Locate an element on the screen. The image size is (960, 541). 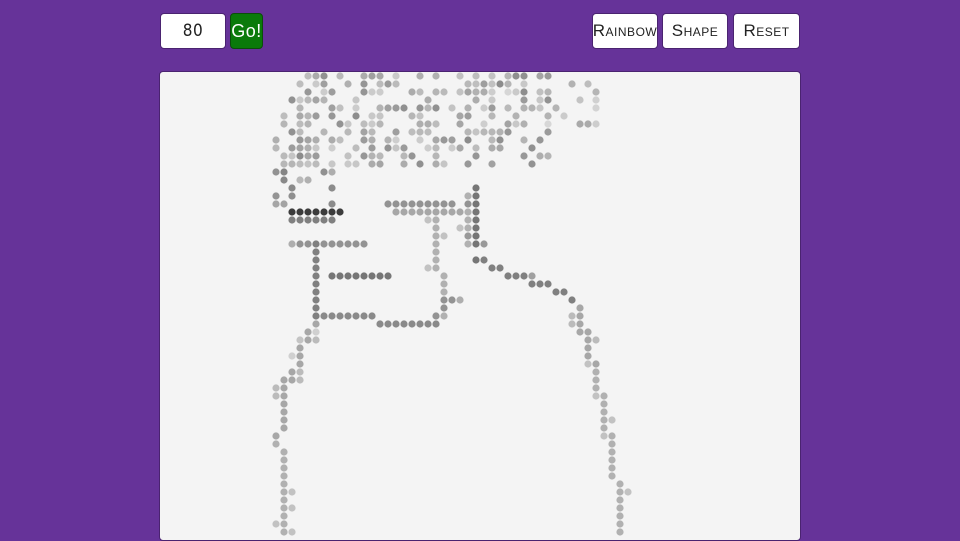
toolbar: Go! Rainbow Shape Reset is located at coordinates (480, 32).